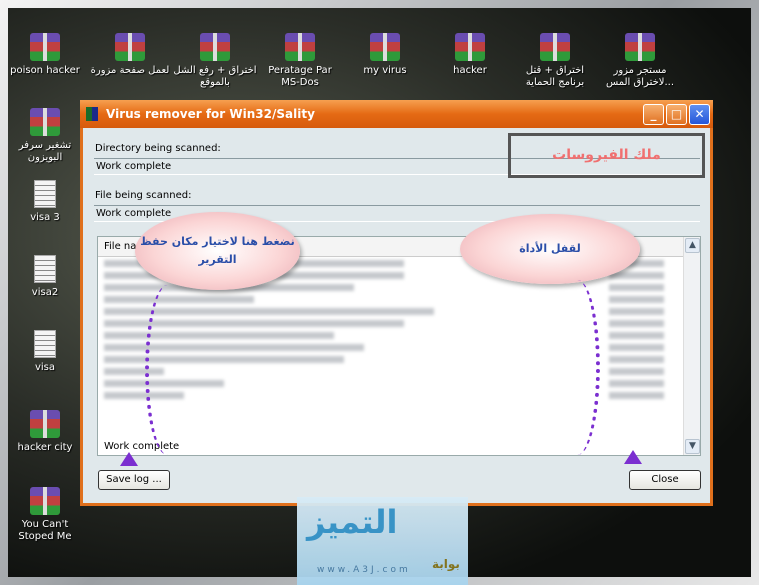 The width and height of the screenshot is (759, 585). I want to click on site-logo: التميز www.A3J.com بوابة, so click(382, 541).